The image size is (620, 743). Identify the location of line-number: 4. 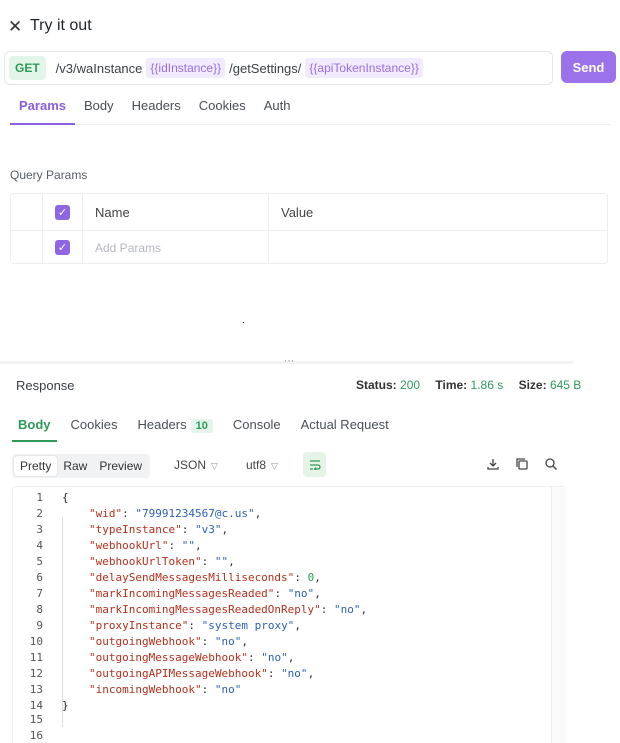
(39, 545).